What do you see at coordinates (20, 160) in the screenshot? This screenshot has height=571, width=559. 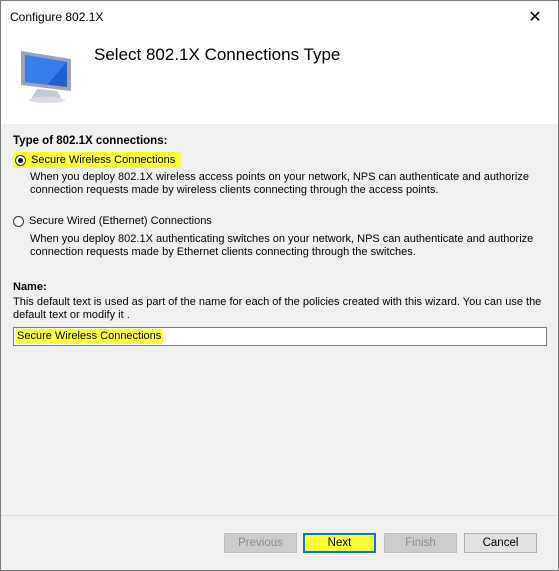 I see `wireless-radio-button` at bounding box center [20, 160].